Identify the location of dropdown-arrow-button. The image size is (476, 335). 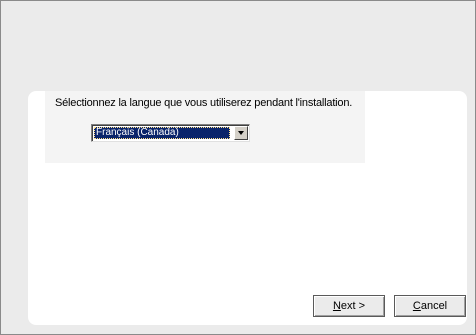
(241, 133).